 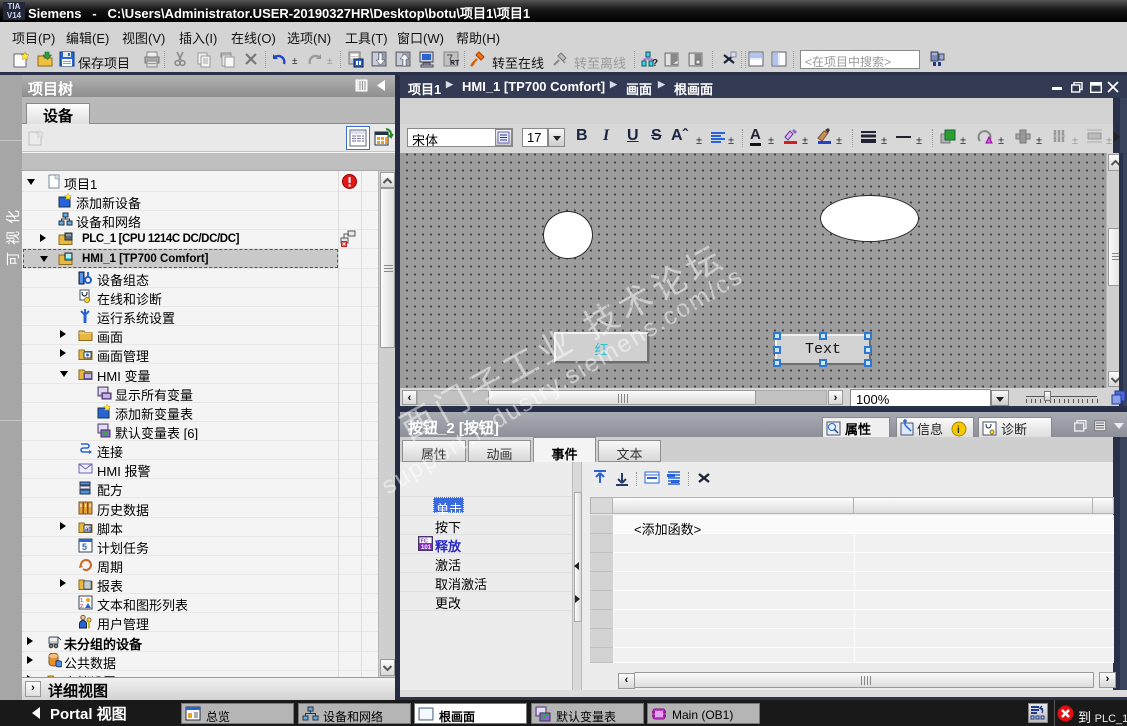 I want to click on svg-text: 属性, so click(x=858, y=429).